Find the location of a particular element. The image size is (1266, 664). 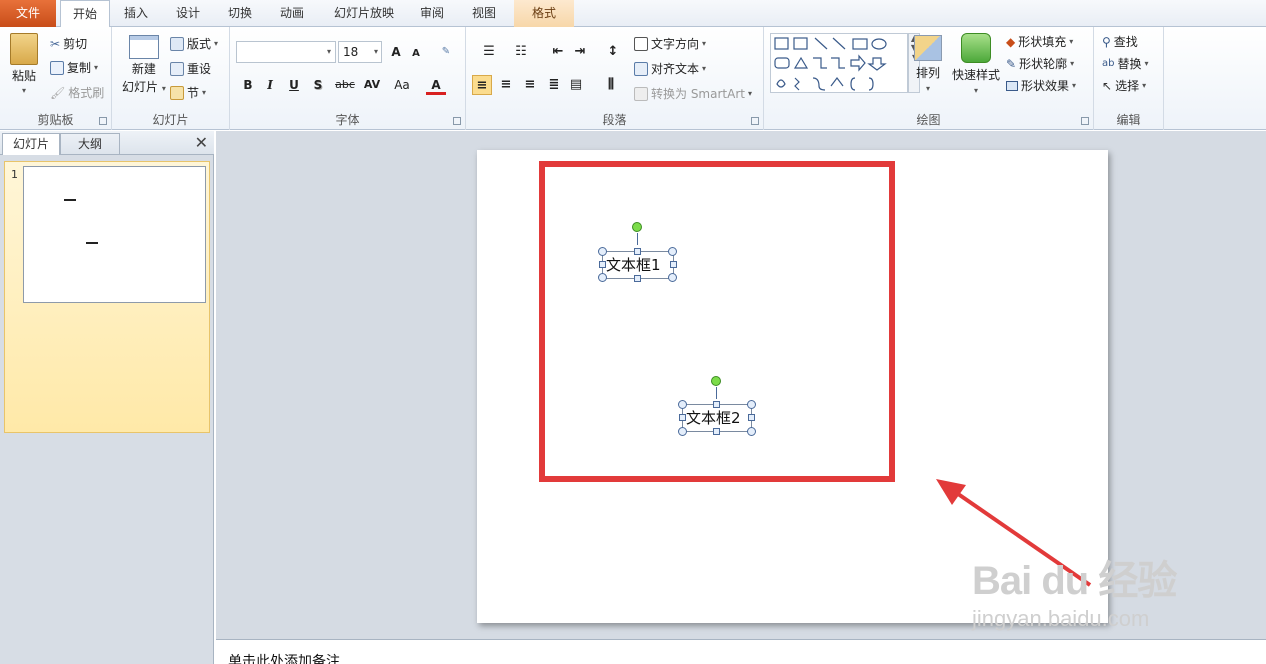

tab-animations: 动画 is located at coordinates (292, 13).